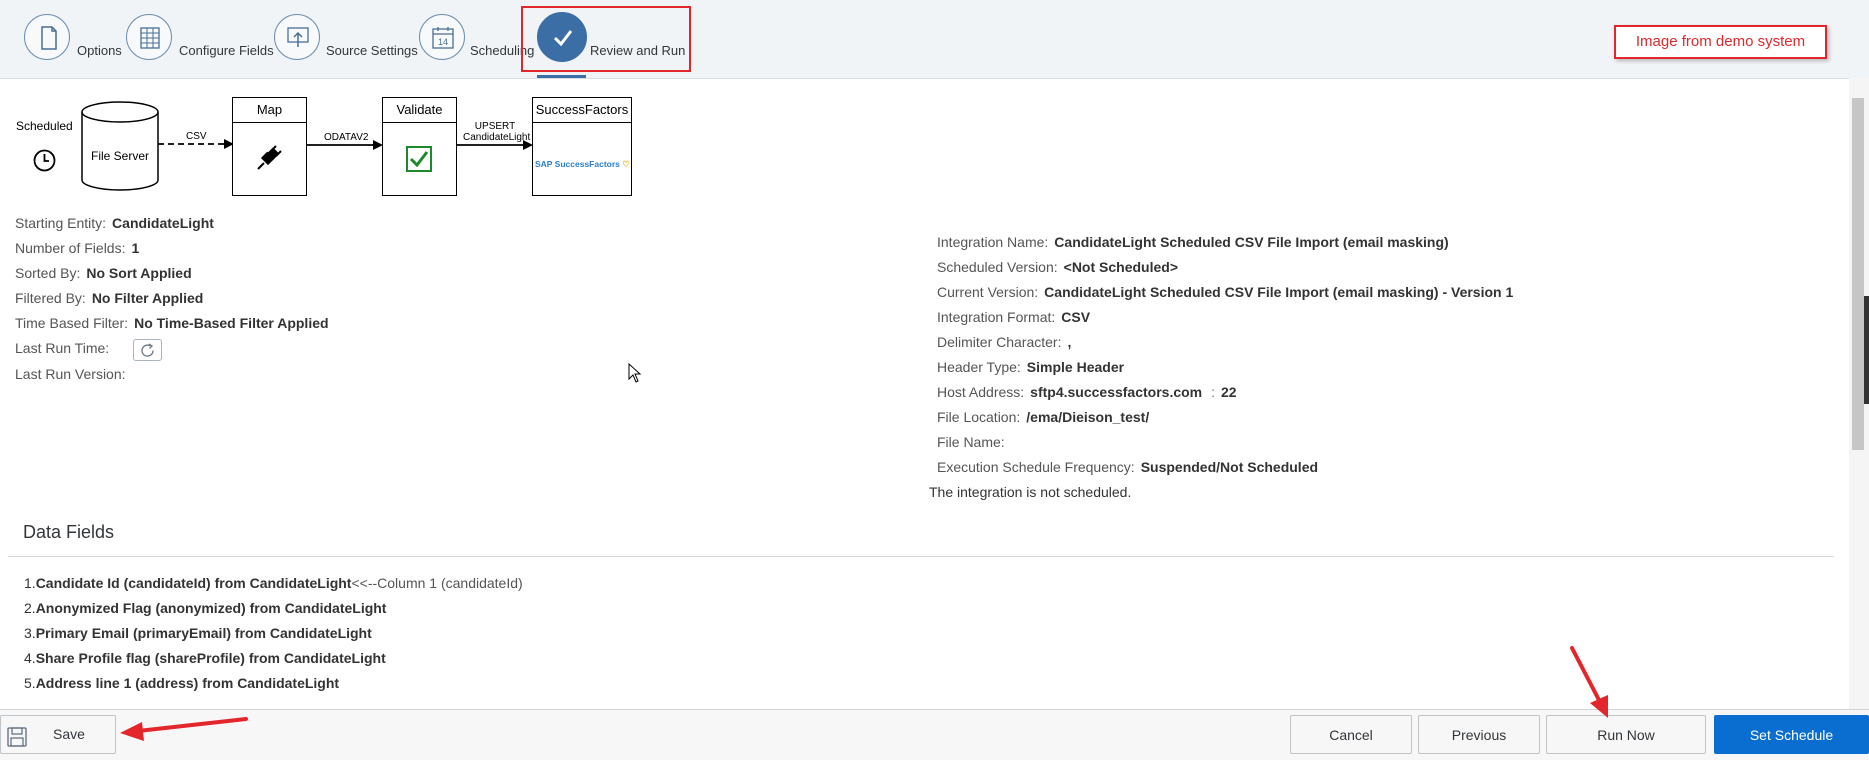 The height and width of the screenshot is (760, 1869). What do you see at coordinates (269, 146) in the screenshot?
I see `map-box: Map` at bounding box center [269, 146].